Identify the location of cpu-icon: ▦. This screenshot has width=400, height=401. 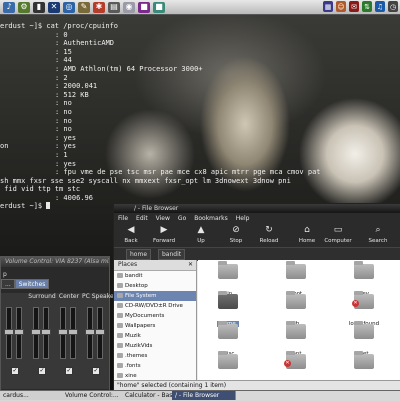
(328, 6).